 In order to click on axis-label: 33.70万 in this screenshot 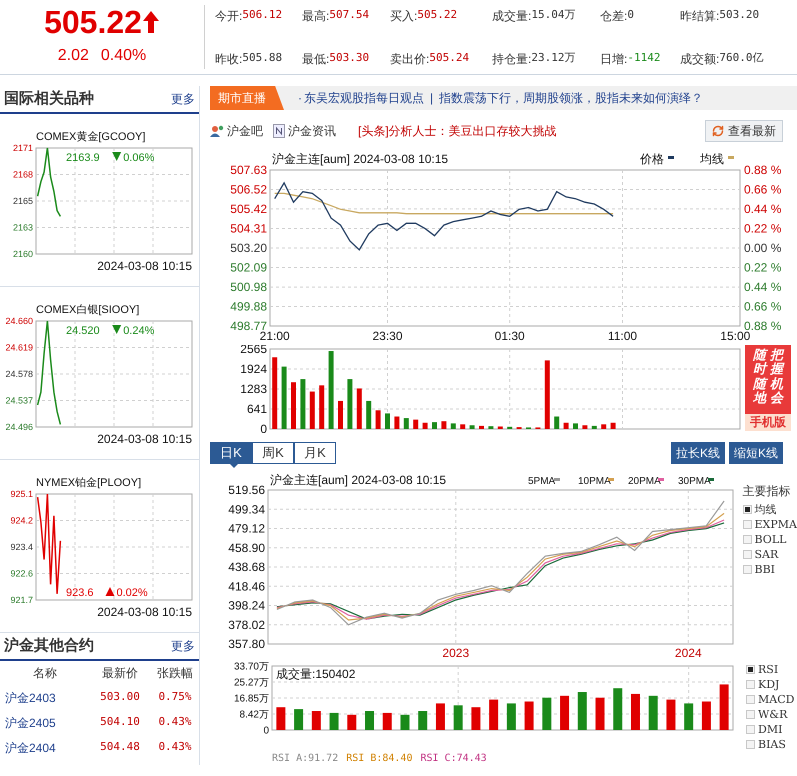, I will do `click(251, 667)`.